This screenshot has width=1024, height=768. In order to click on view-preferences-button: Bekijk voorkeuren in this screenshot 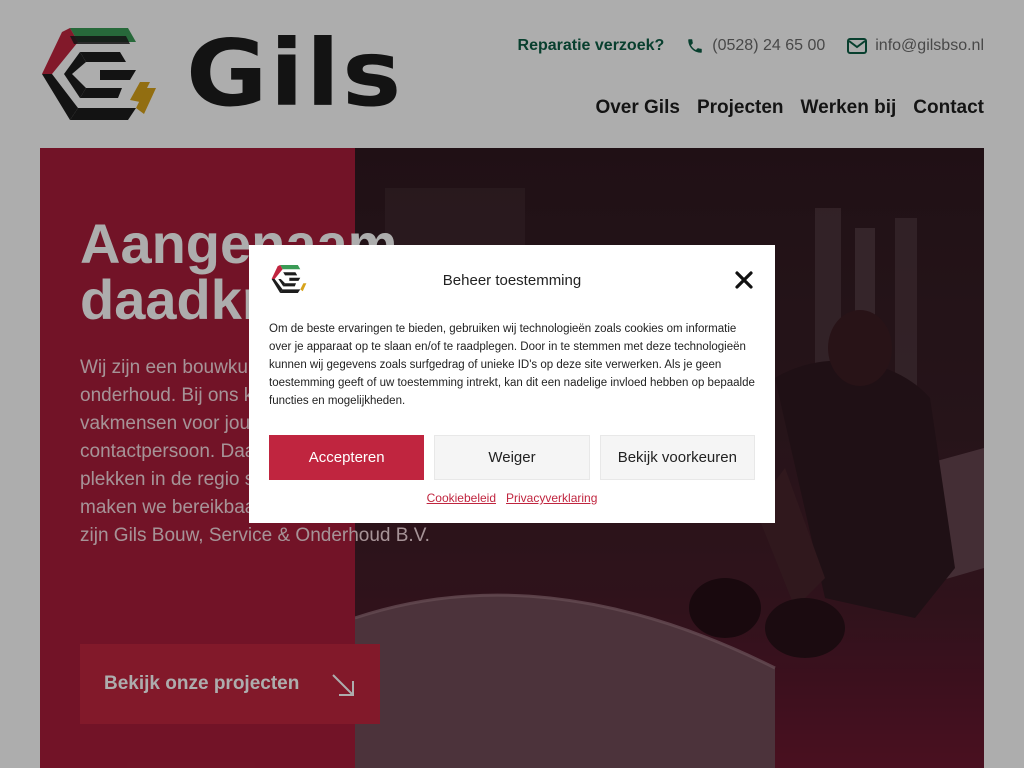, I will do `click(677, 457)`.